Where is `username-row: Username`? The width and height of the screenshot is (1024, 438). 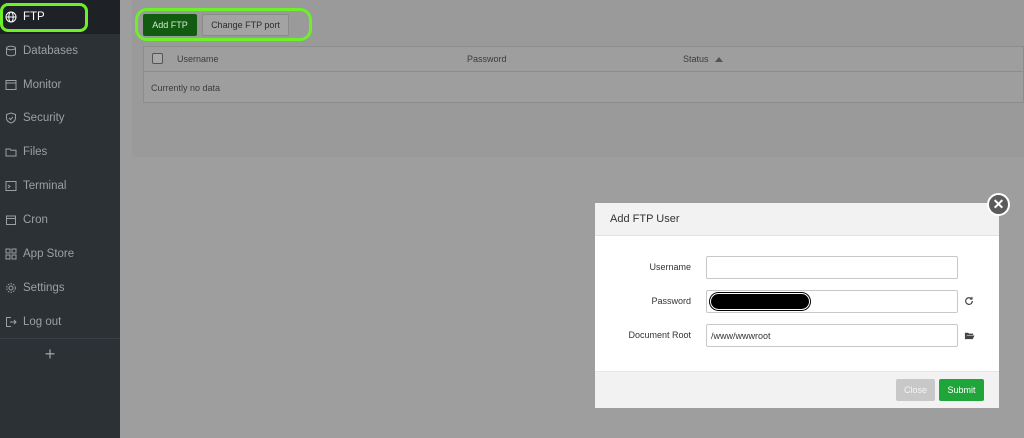
username-row: Username is located at coordinates (797, 268).